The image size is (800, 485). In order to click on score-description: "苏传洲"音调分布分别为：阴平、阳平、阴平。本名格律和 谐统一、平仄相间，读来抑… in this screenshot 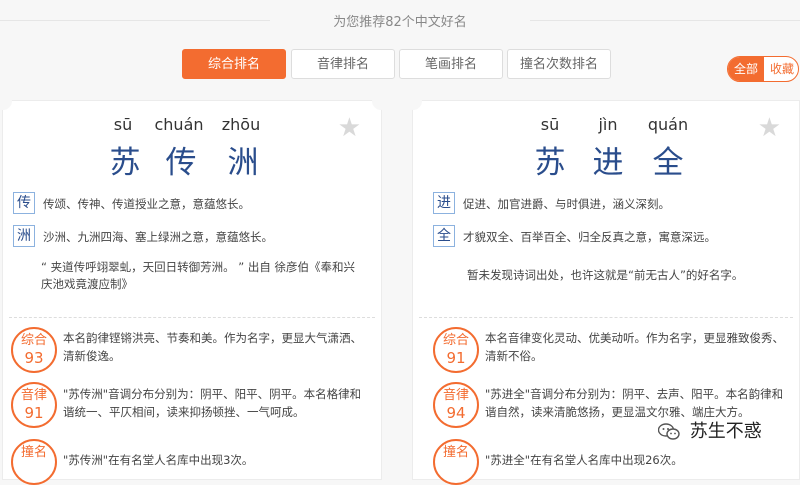, I will do `click(212, 403)`.